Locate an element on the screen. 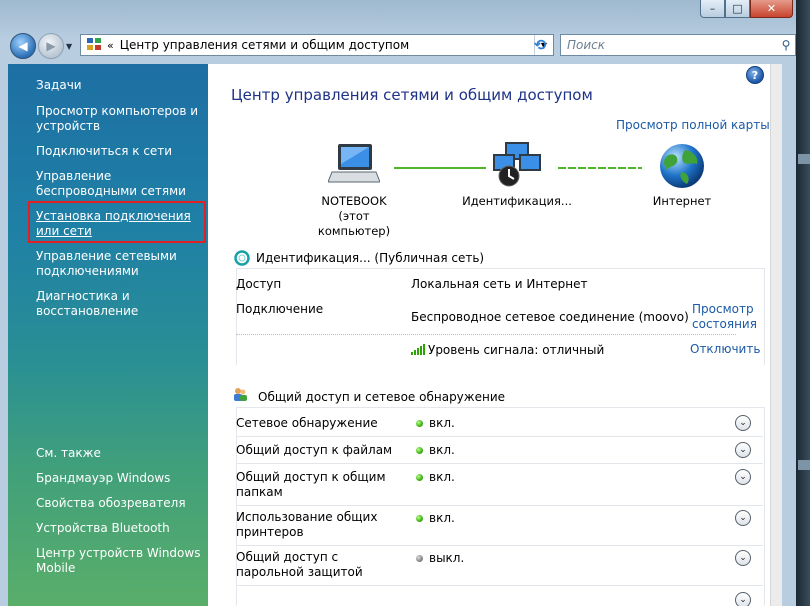  forward-button: ▶ is located at coordinates (51, 46).